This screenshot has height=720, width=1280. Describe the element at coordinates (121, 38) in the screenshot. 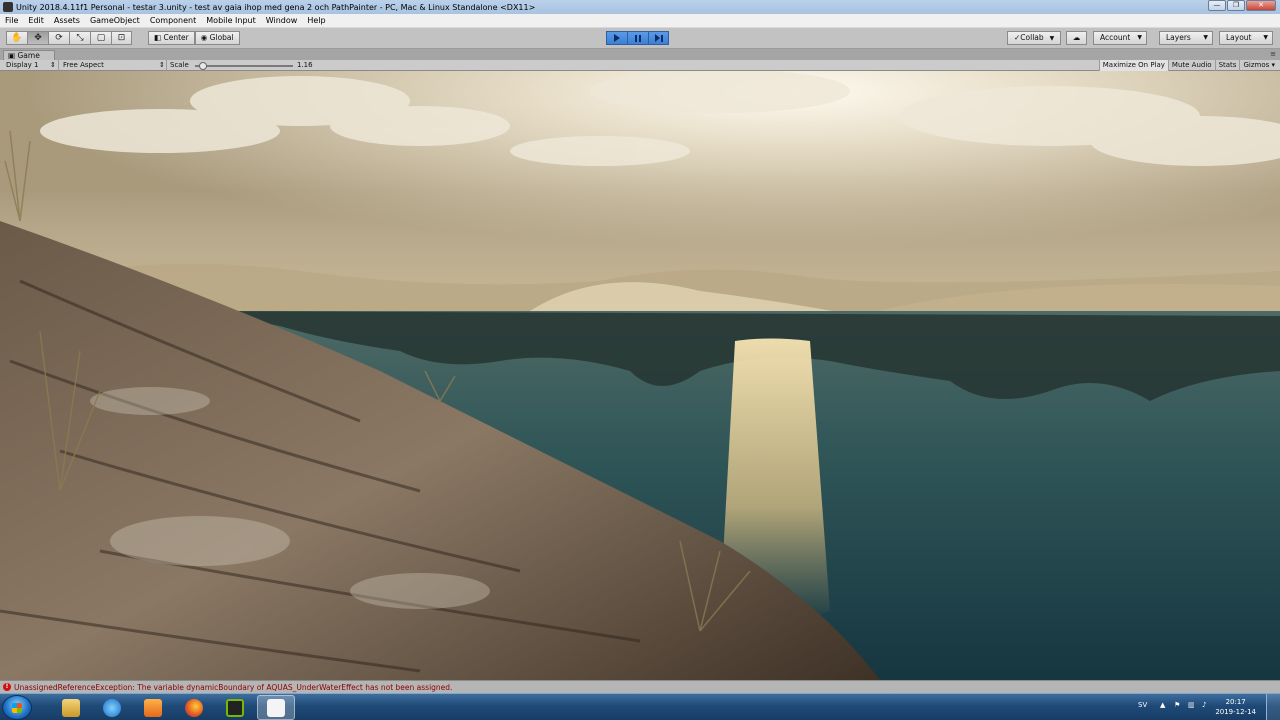

I see `transform-tool-icon: ⊡` at that location.